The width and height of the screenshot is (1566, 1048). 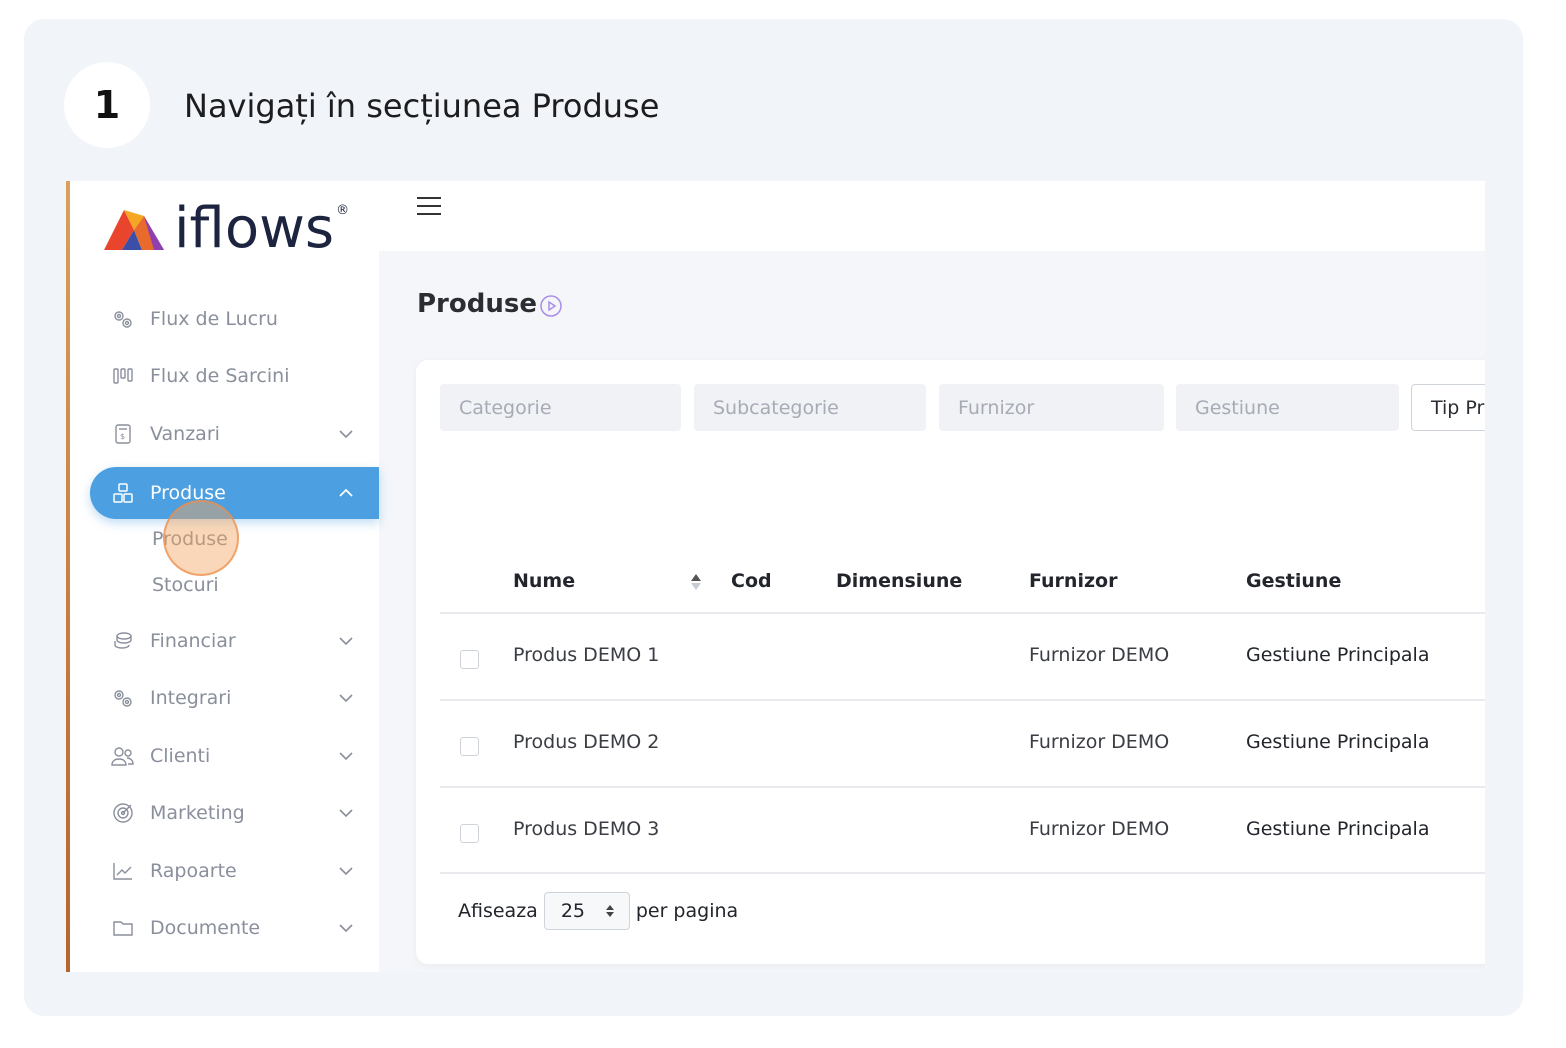 What do you see at coordinates (687, 911) in the screenshot?
I see `pagination-suffix: per pagina` at bounding box center [687, 911].